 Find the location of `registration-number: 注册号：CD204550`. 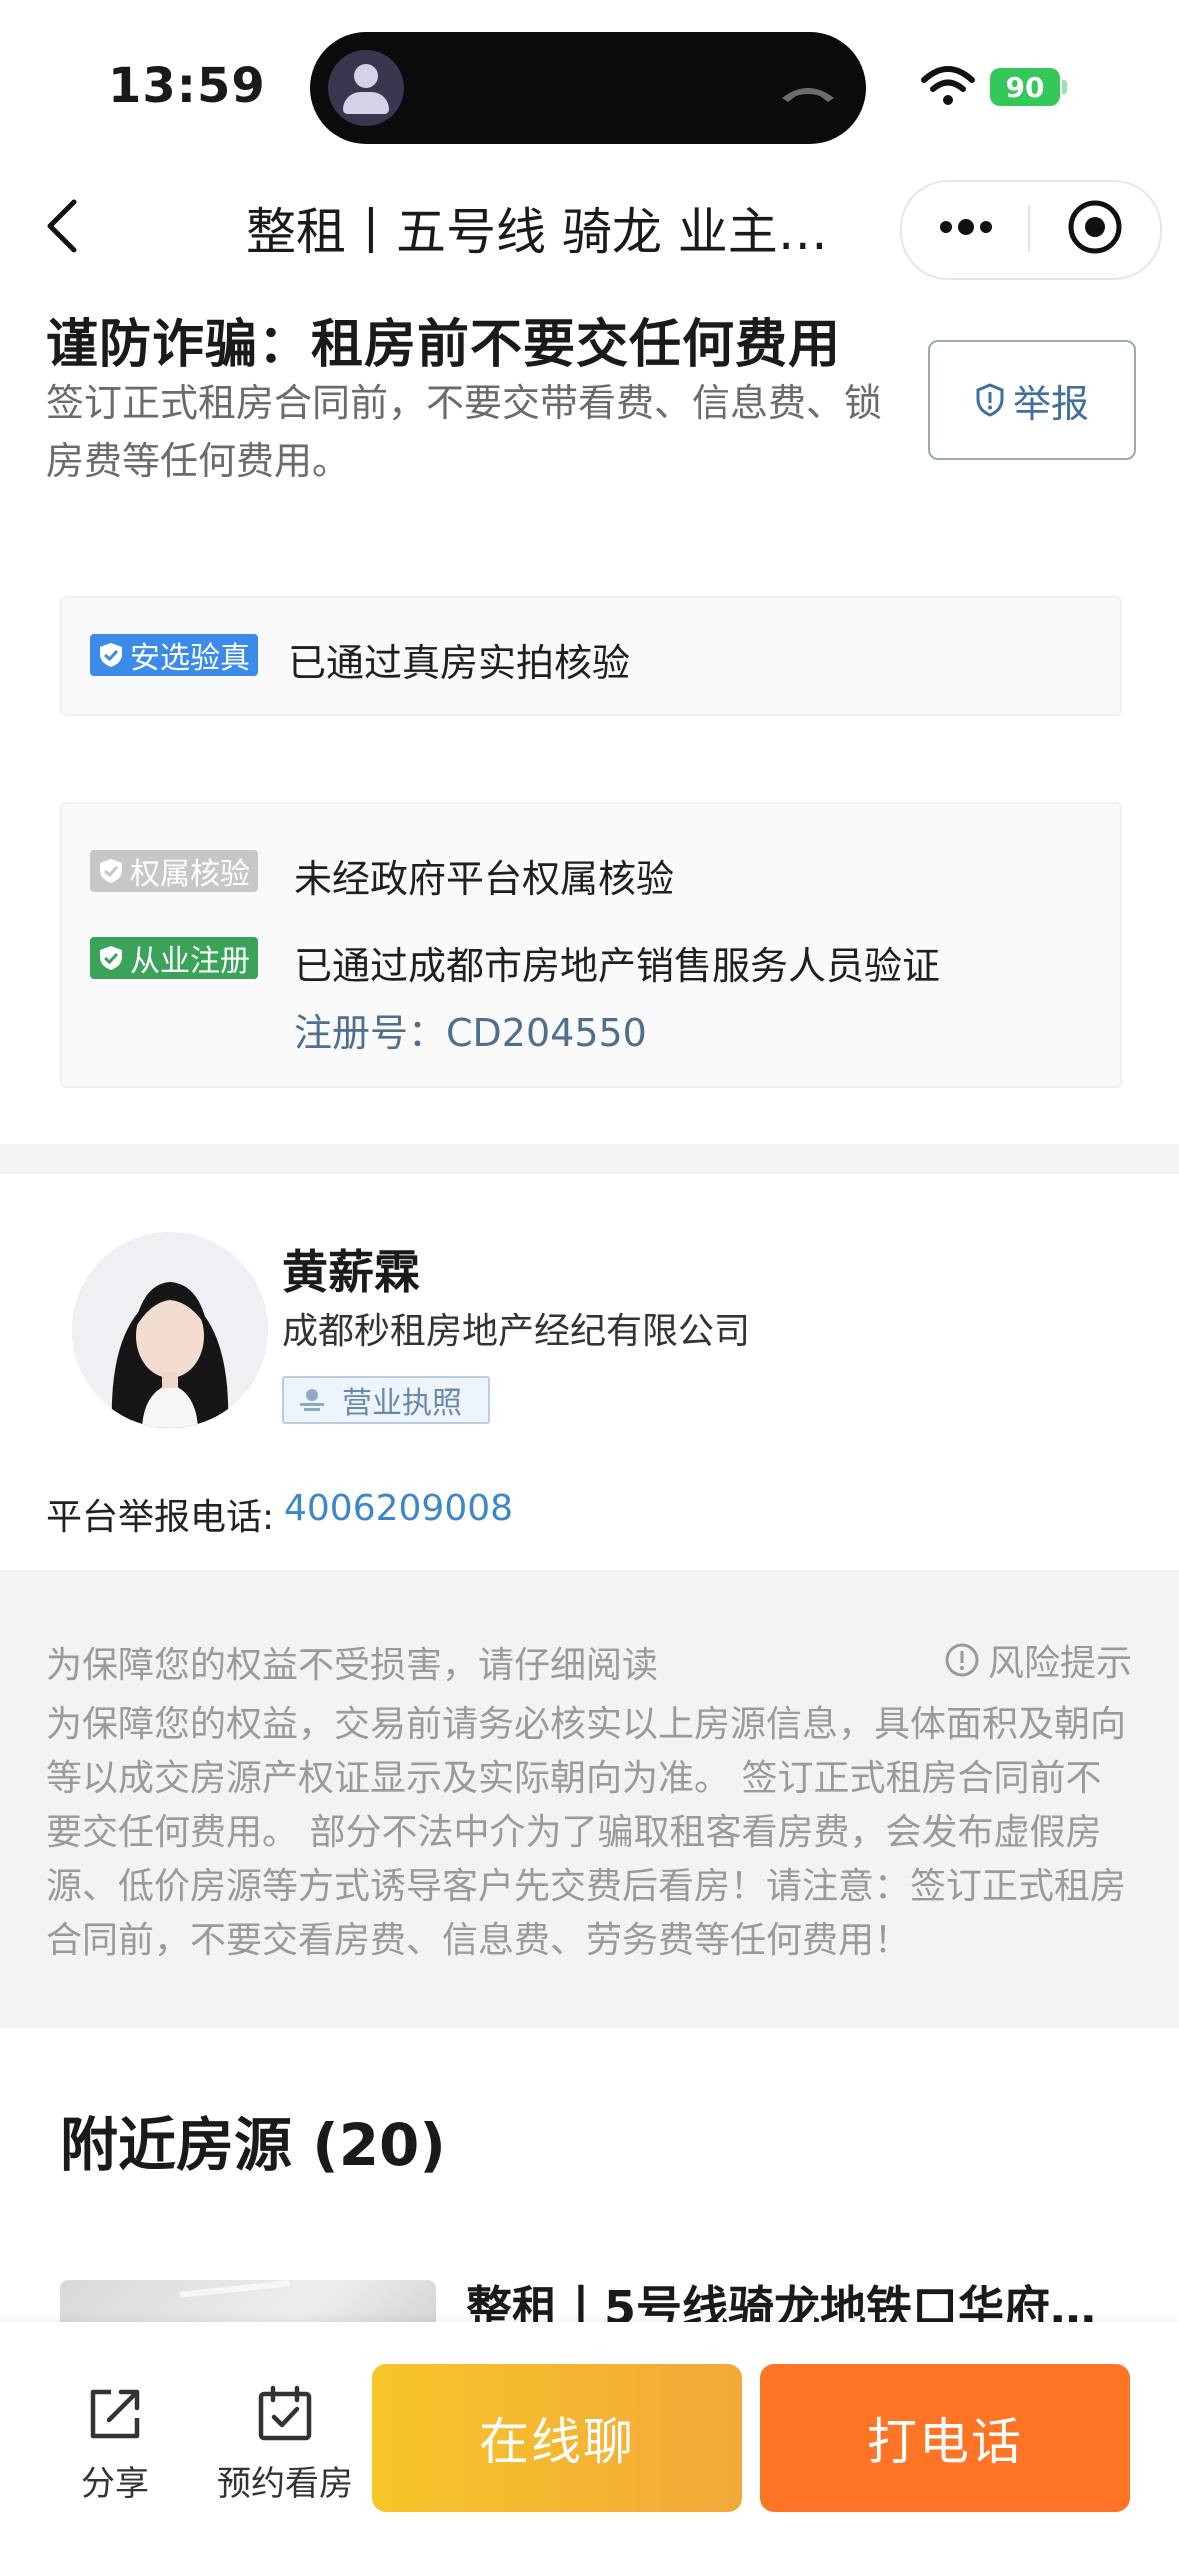

registration-number: 注册号：CD204550 is located at coordinates (470, 1033).